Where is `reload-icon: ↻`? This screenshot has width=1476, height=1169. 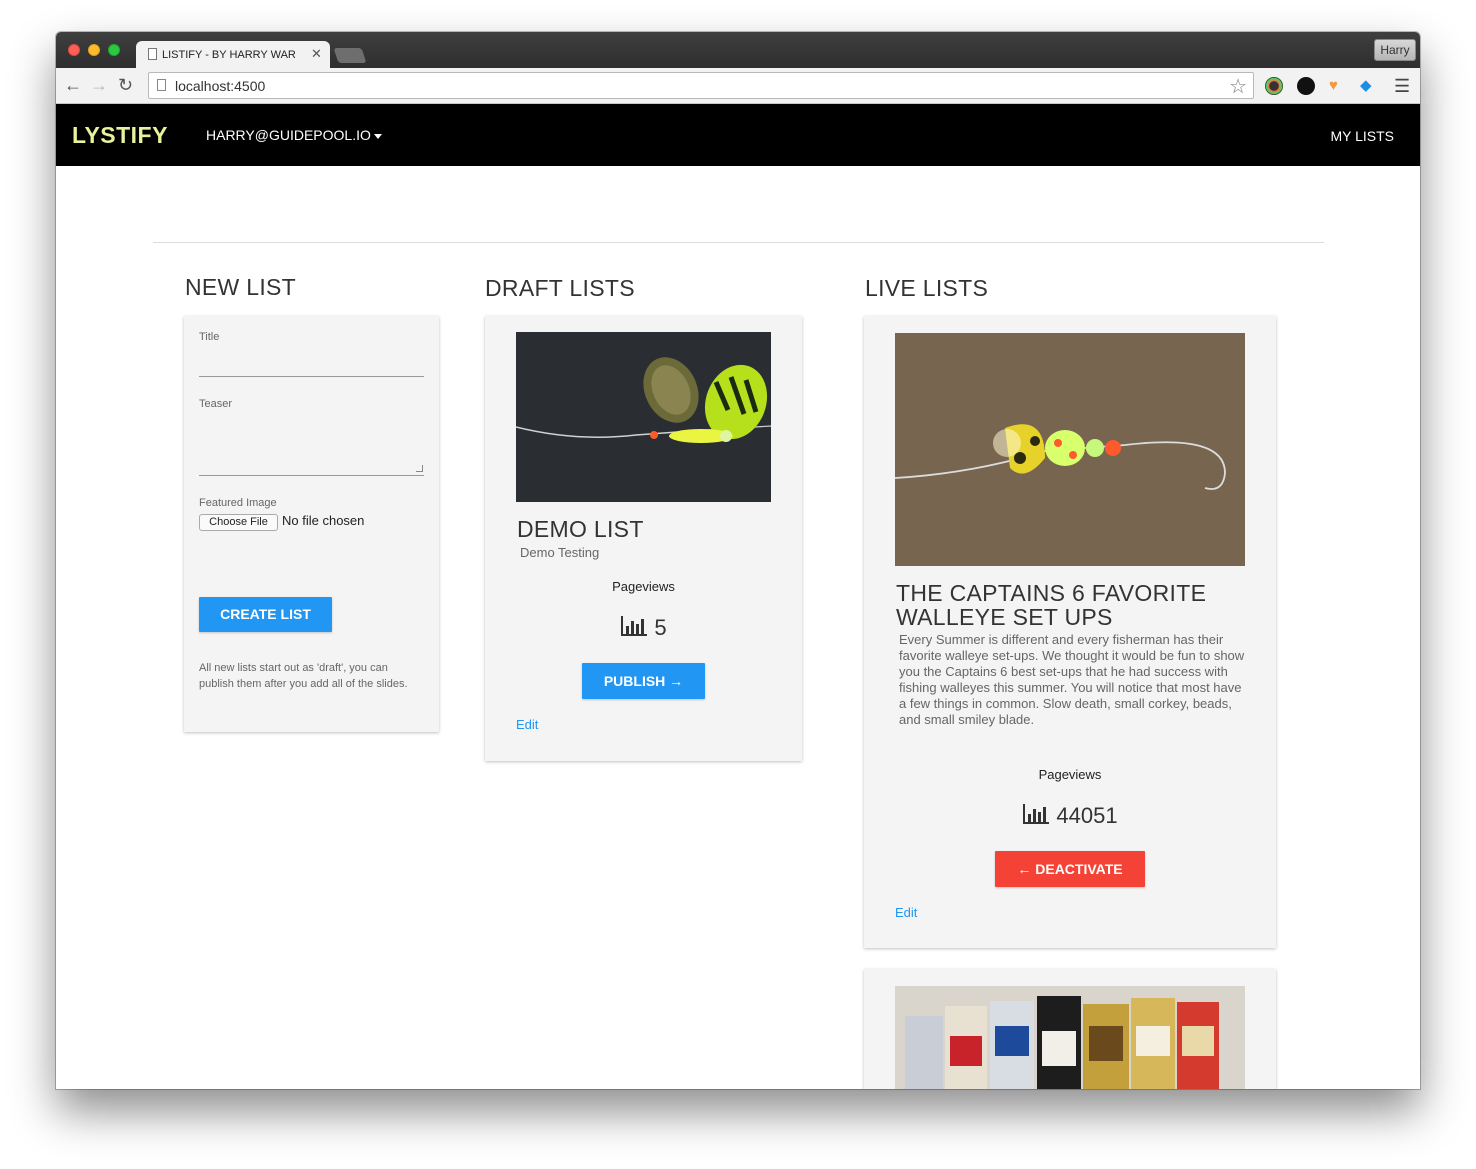
reload-icon: ↻ is located at coordinates (125, 85).